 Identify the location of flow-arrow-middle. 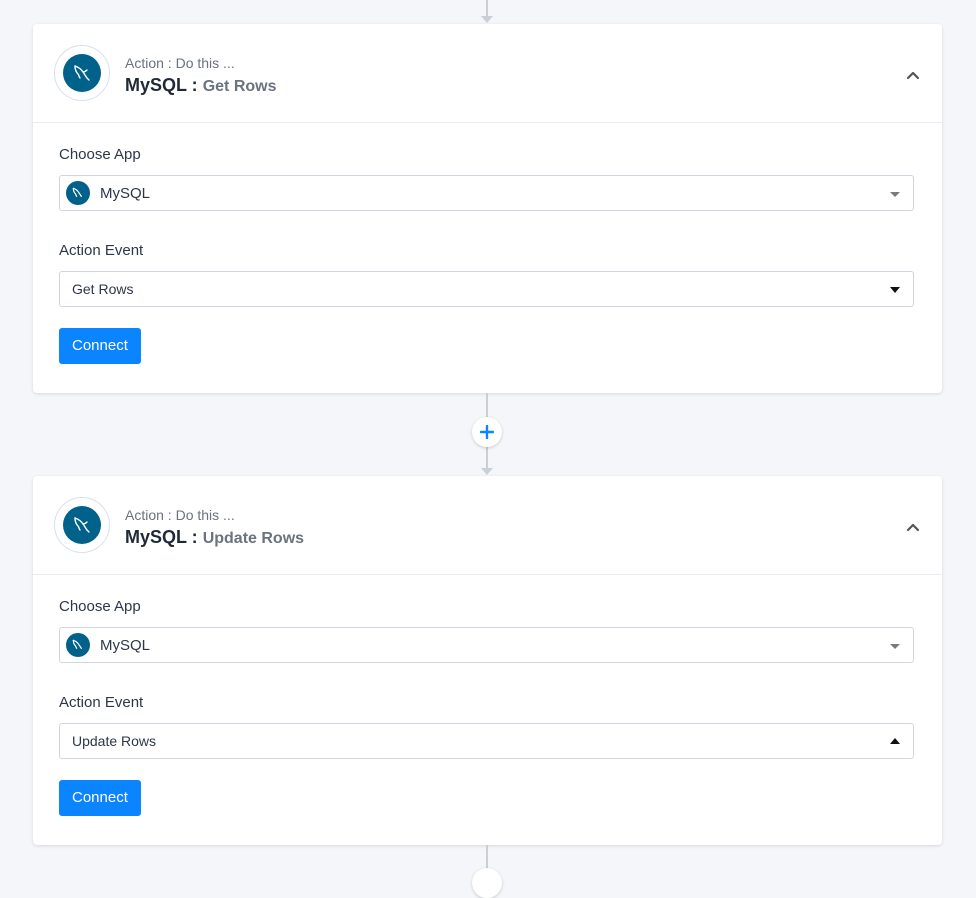
(487, 471).